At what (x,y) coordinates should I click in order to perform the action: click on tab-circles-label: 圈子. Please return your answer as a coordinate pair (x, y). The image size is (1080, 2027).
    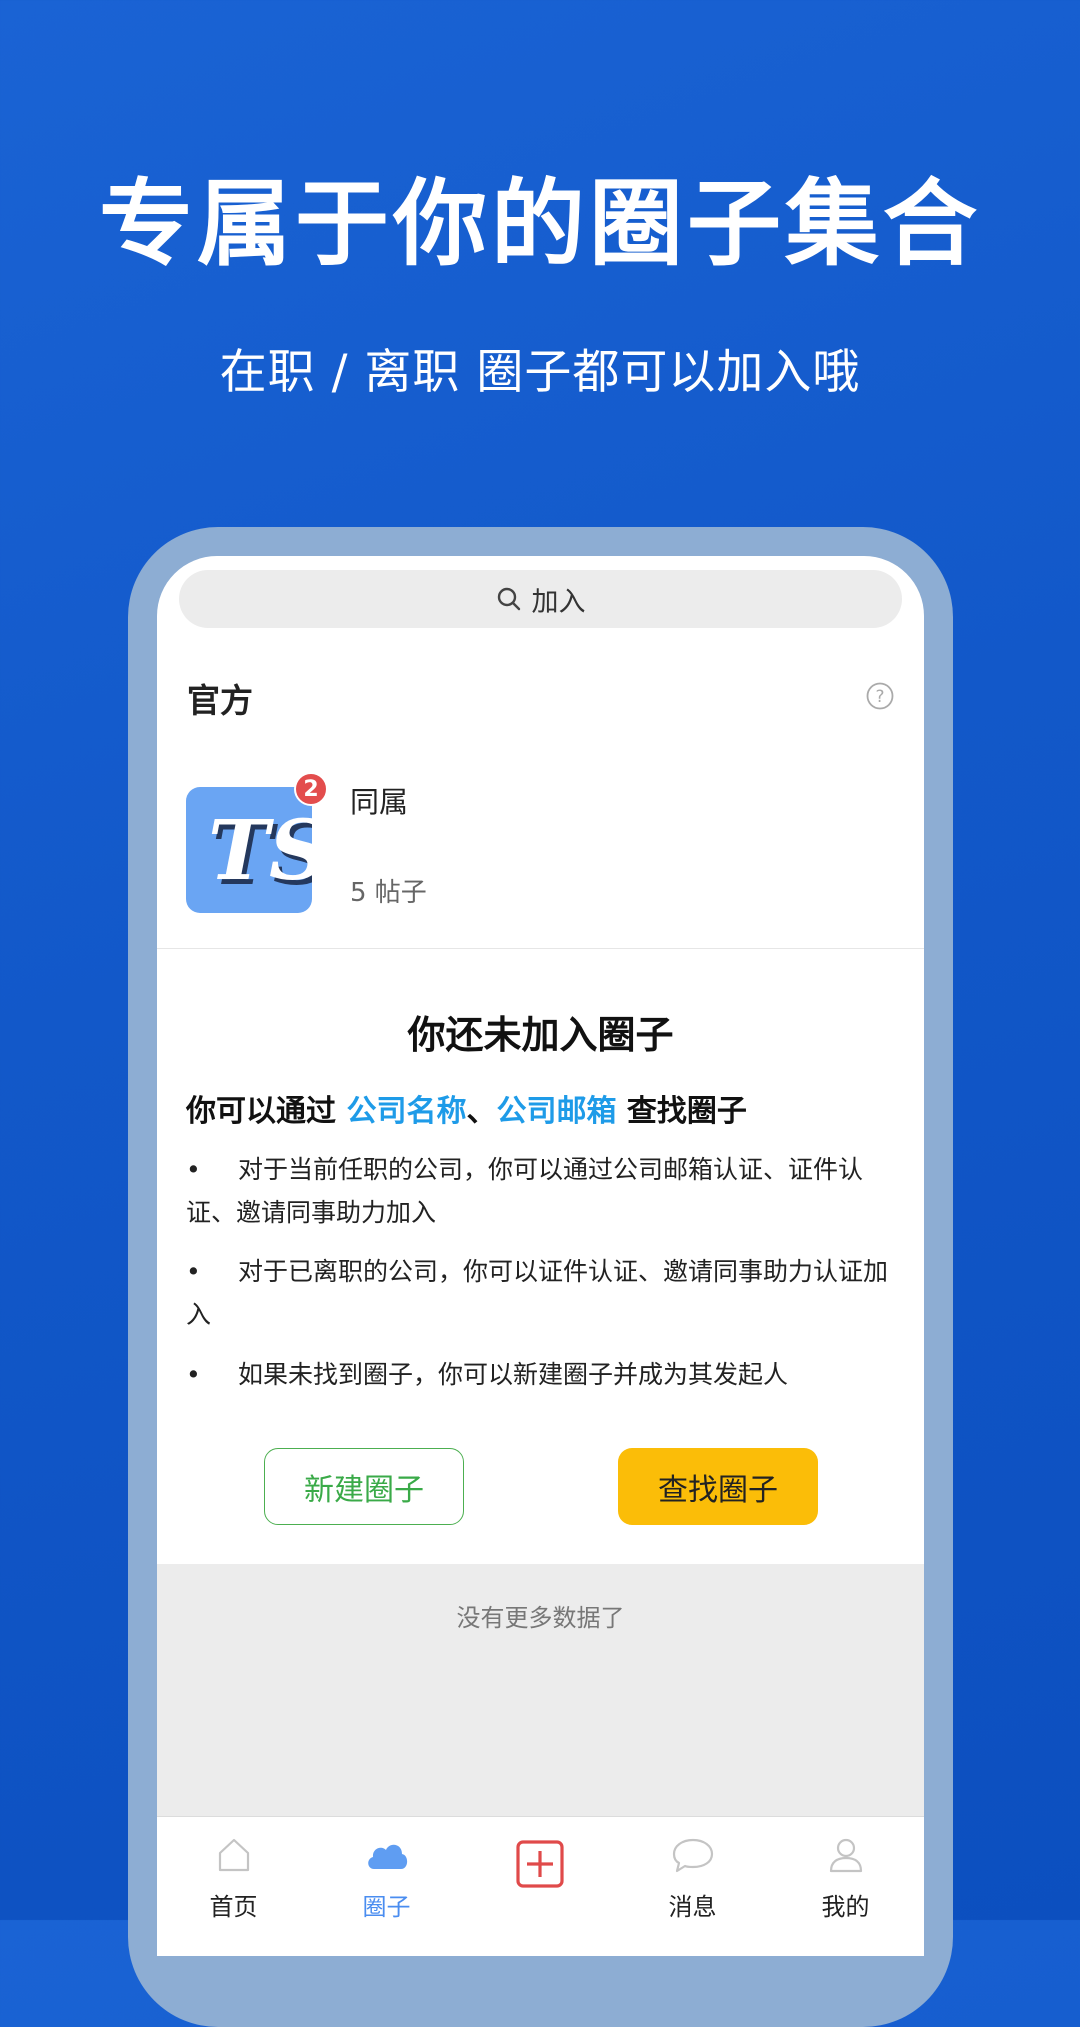
    Looking at the image, I should click on (386, 1907).